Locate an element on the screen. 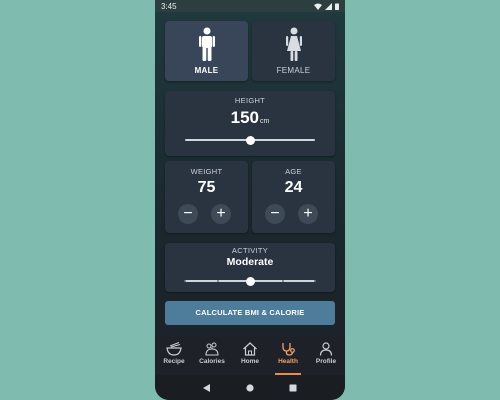 This screenshot has height=400, width=500. nav-label-home: Home is located at coordinates (250, 361).